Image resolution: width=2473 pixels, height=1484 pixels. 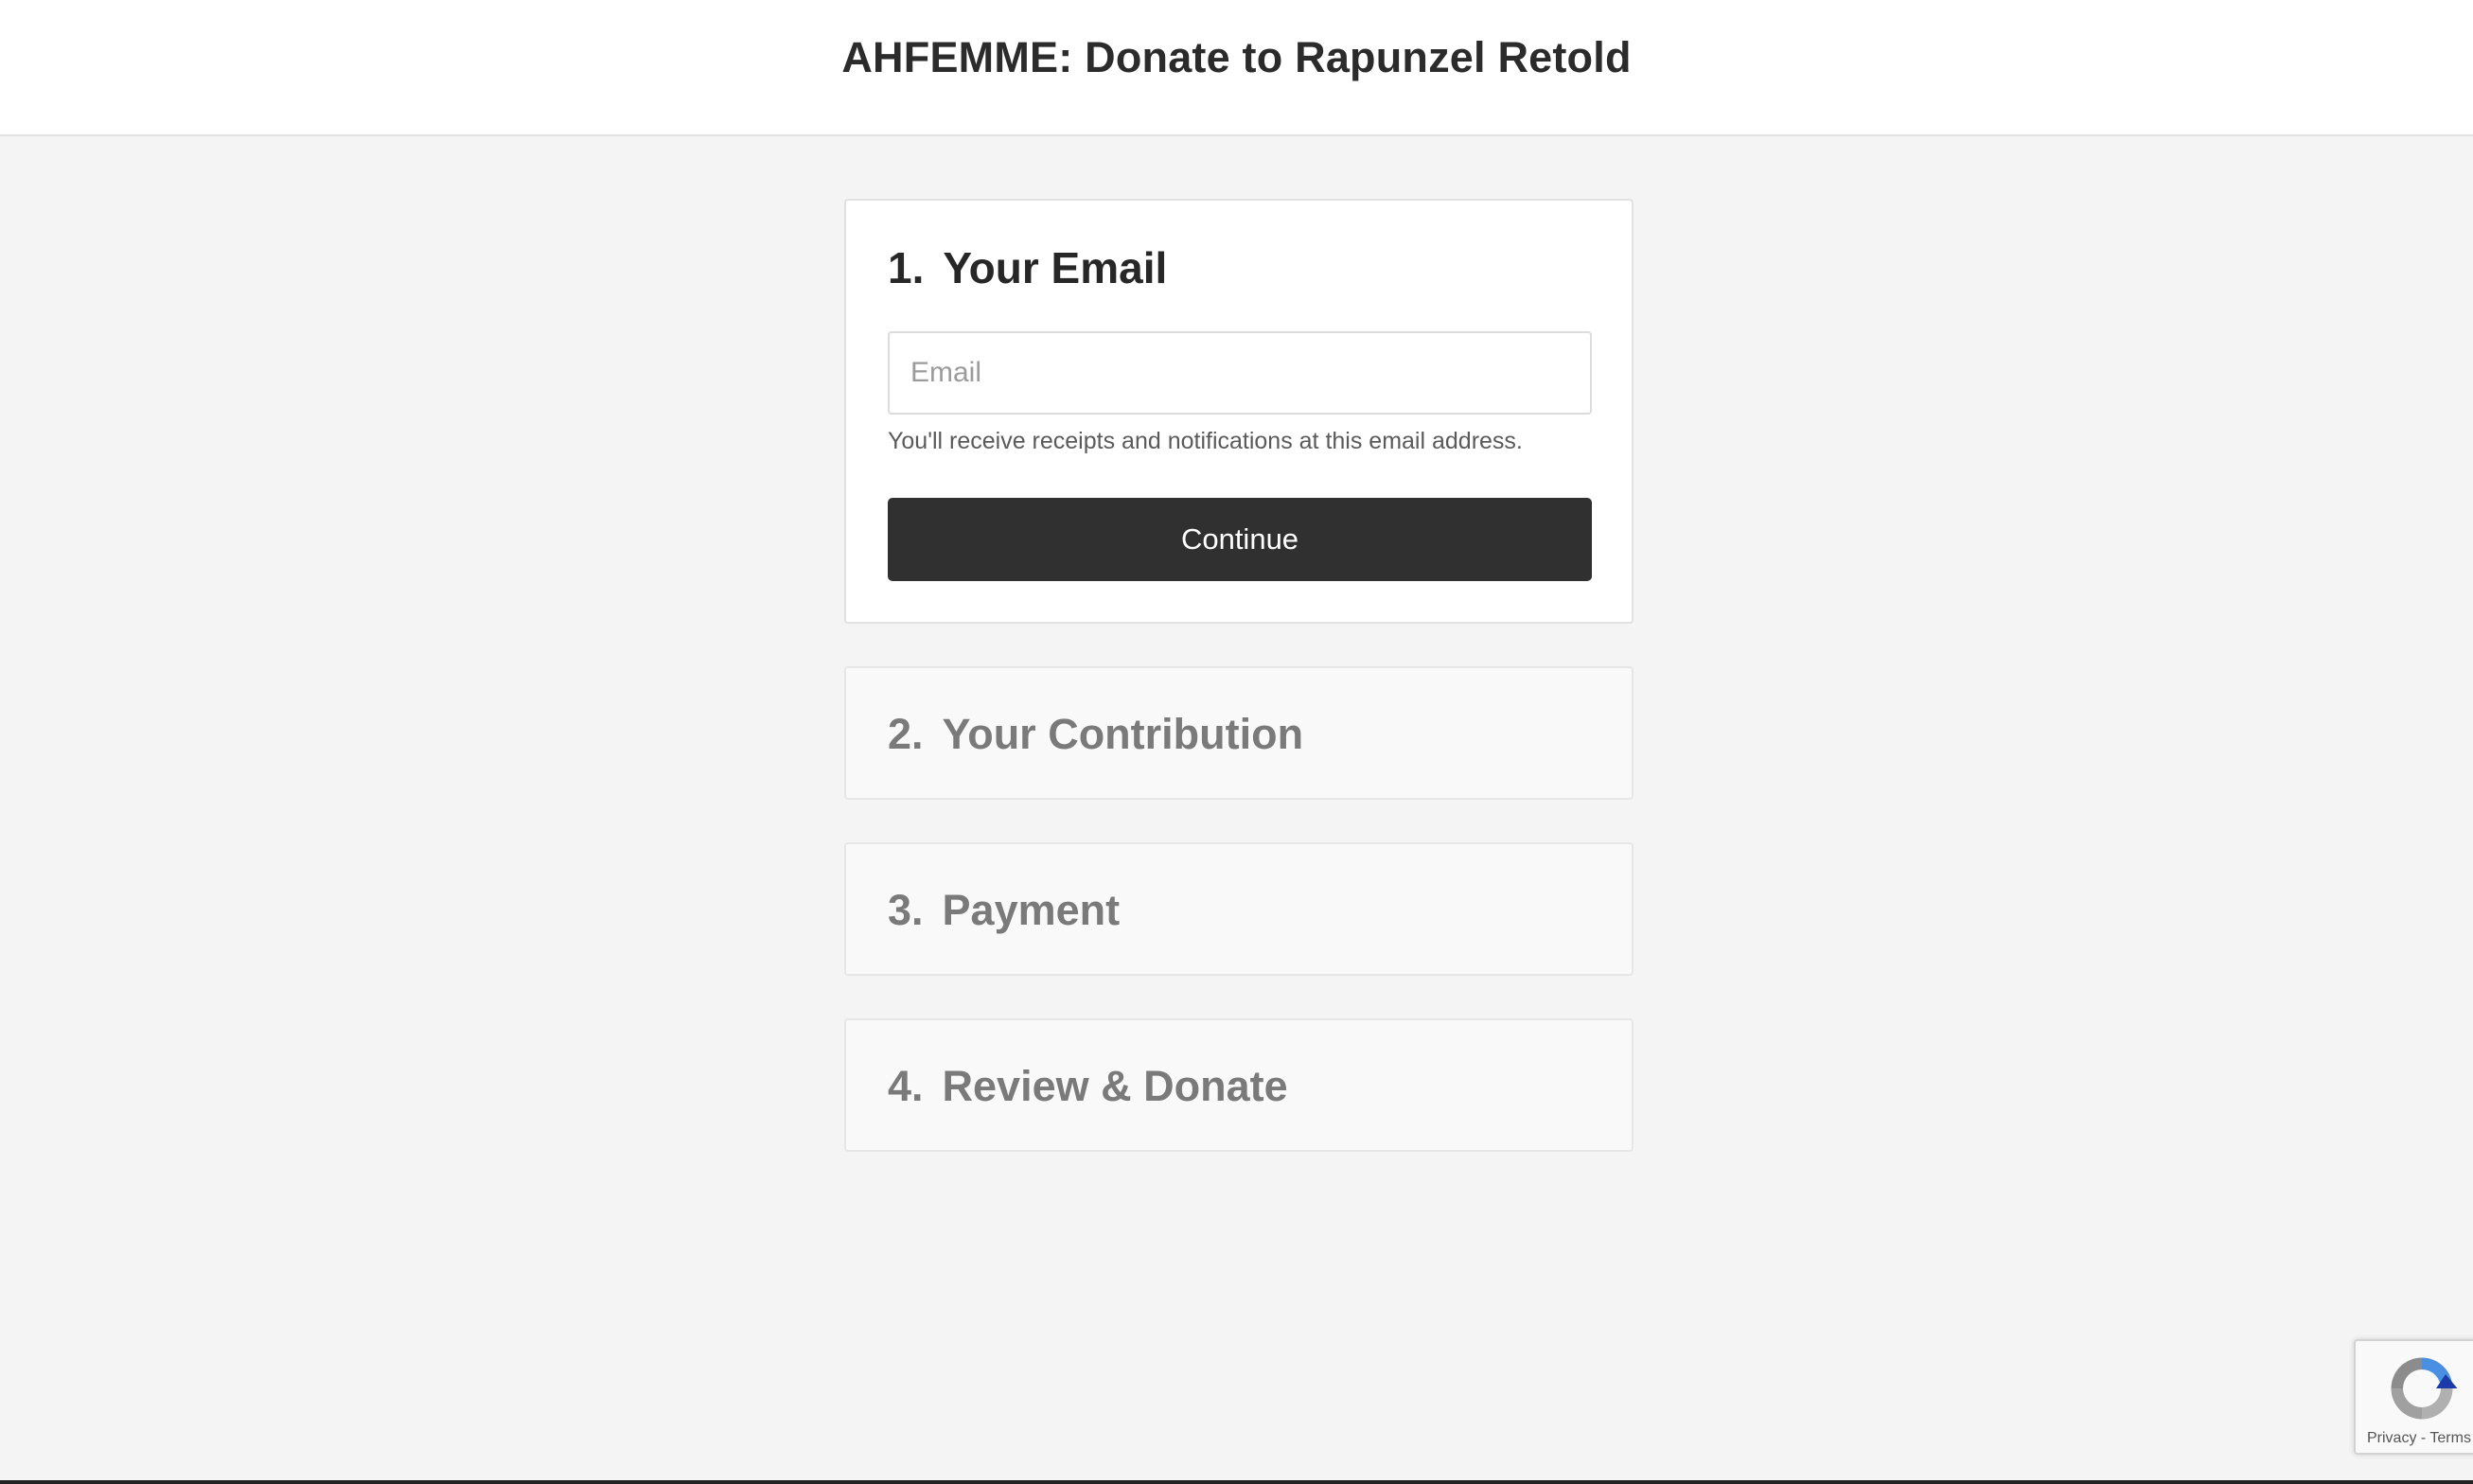 I want to click on email-input, so click(x=1240, y=373).